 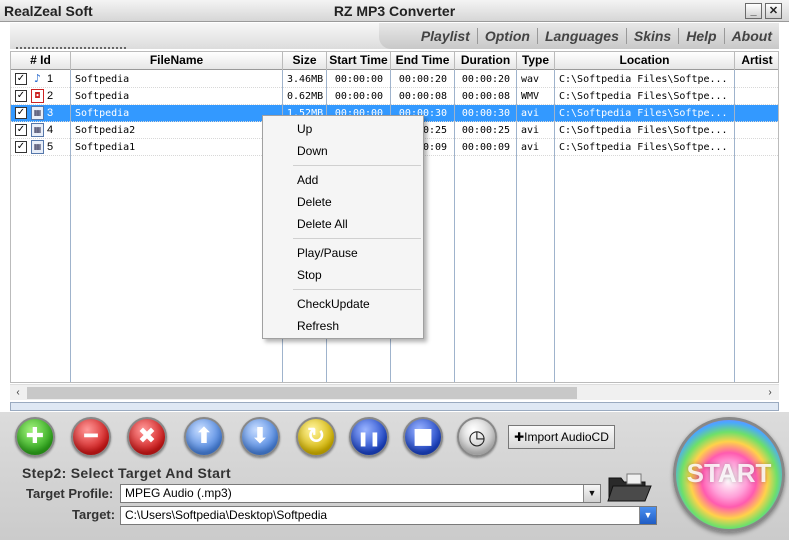 What do you see at coordinates (343, 151) in the screenshot?
I see `context-menu-down: Down` at bounding box center [343, 151].